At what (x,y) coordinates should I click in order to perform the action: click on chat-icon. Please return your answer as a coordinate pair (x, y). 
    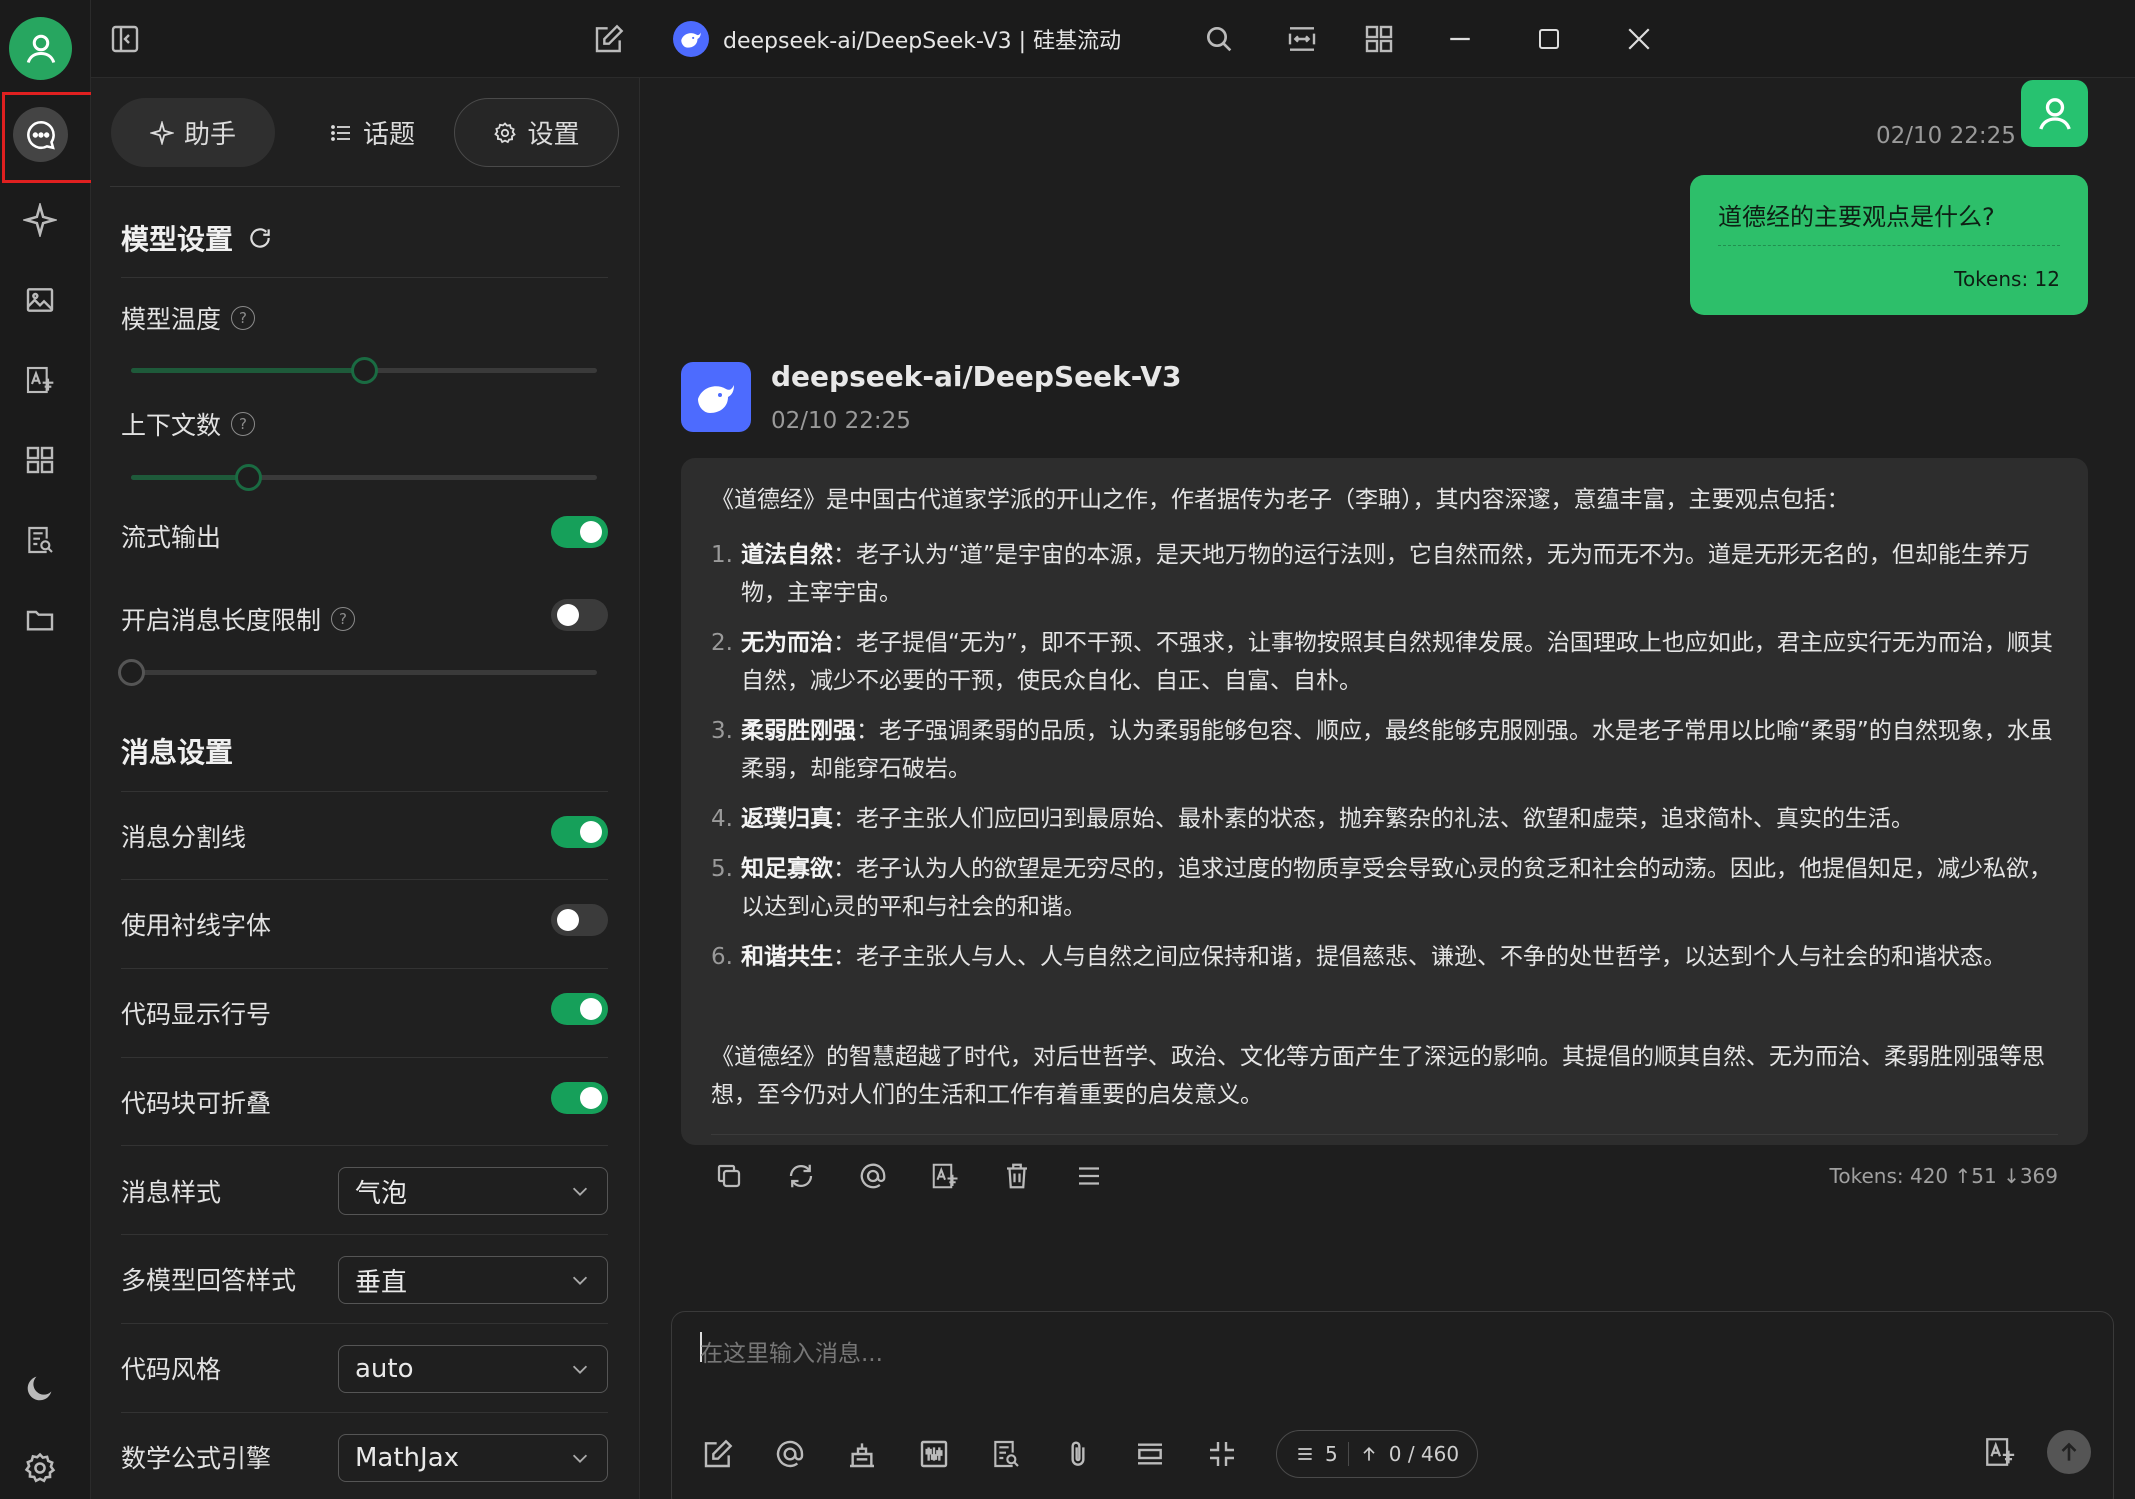
    Looking at the image, I should click on (40, 134).